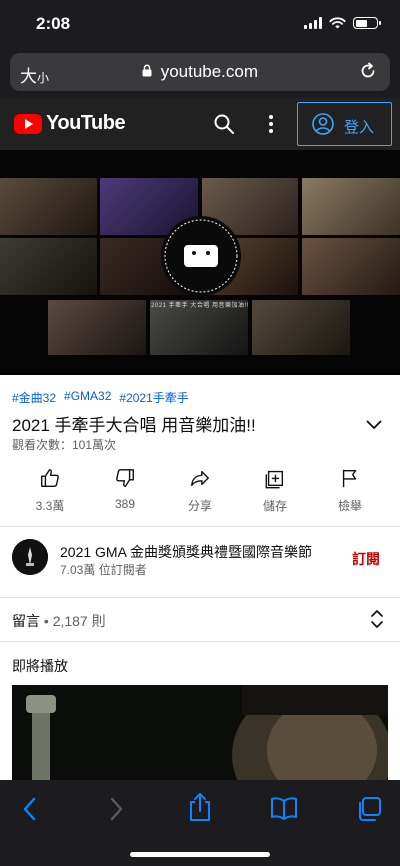  I want to click on signin-button: 登入, so click(344, 124).